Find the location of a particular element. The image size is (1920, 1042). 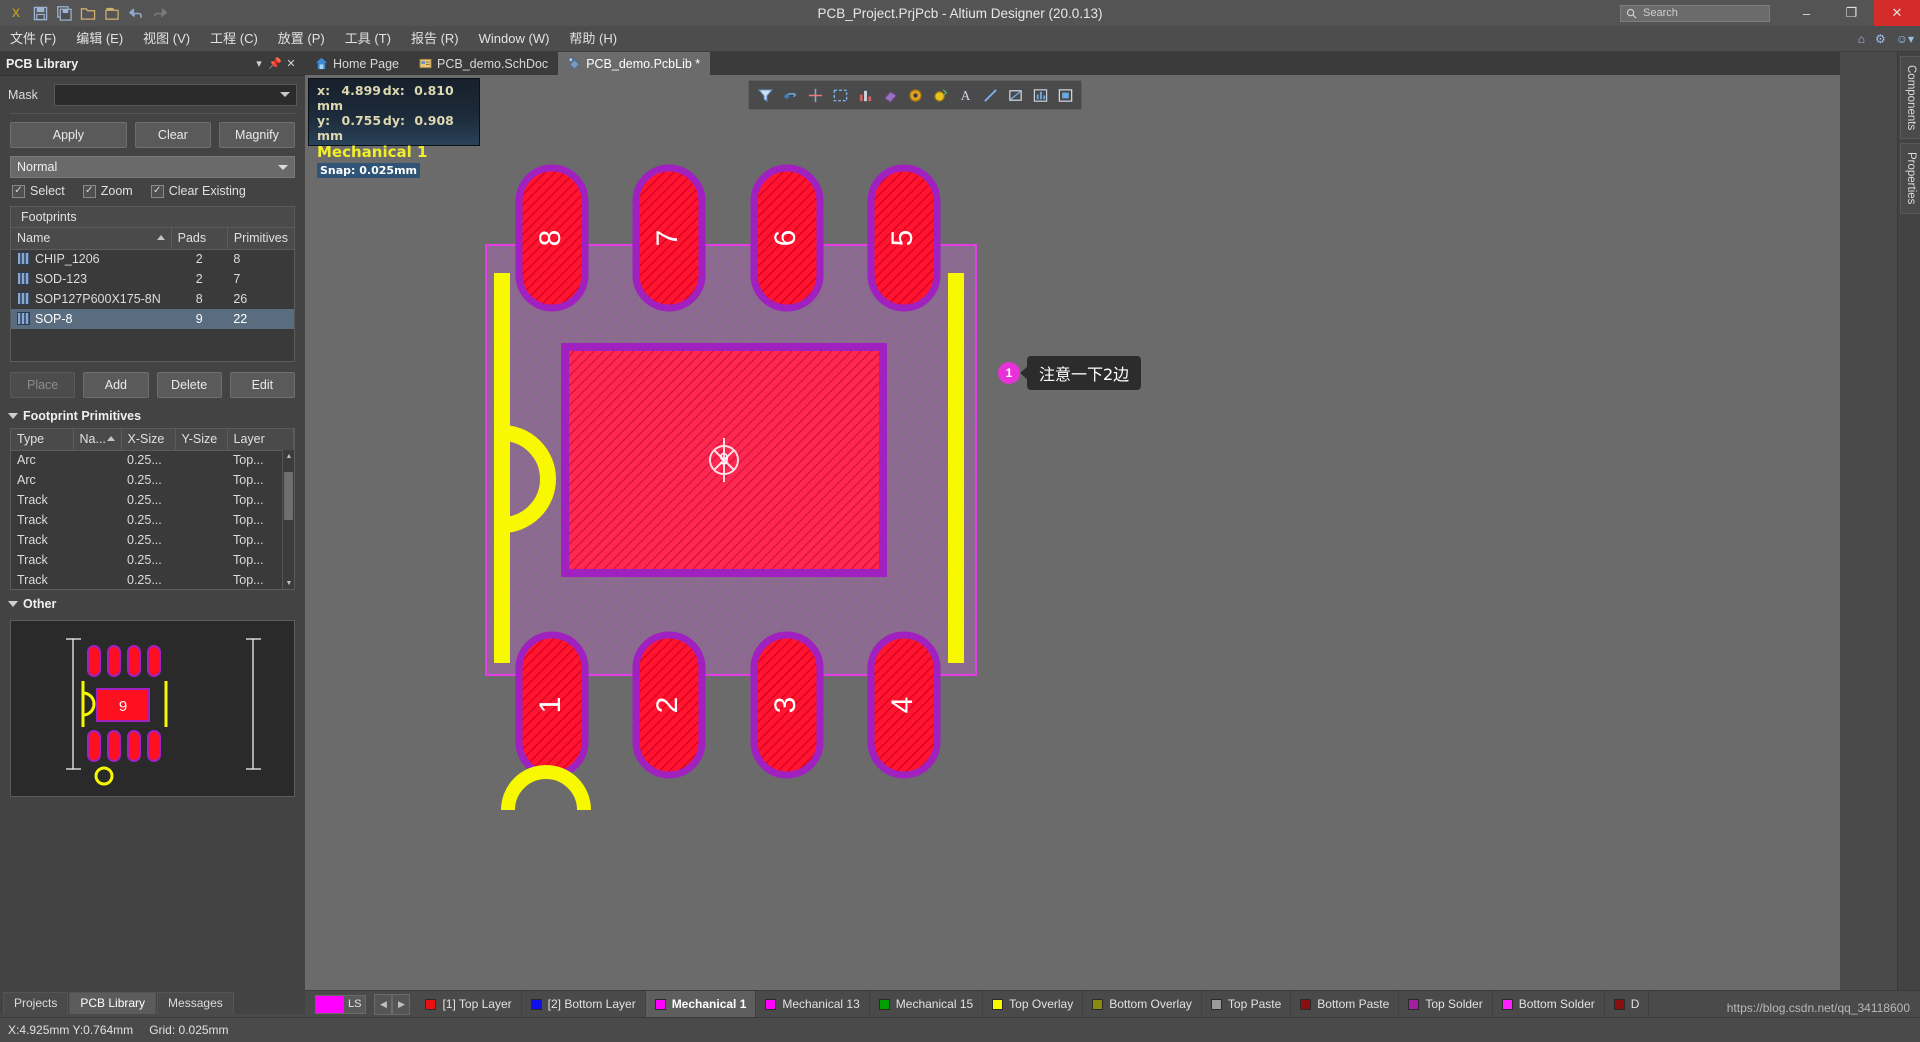

dock-tab-components: Components is located at coordinates (1910, 98).